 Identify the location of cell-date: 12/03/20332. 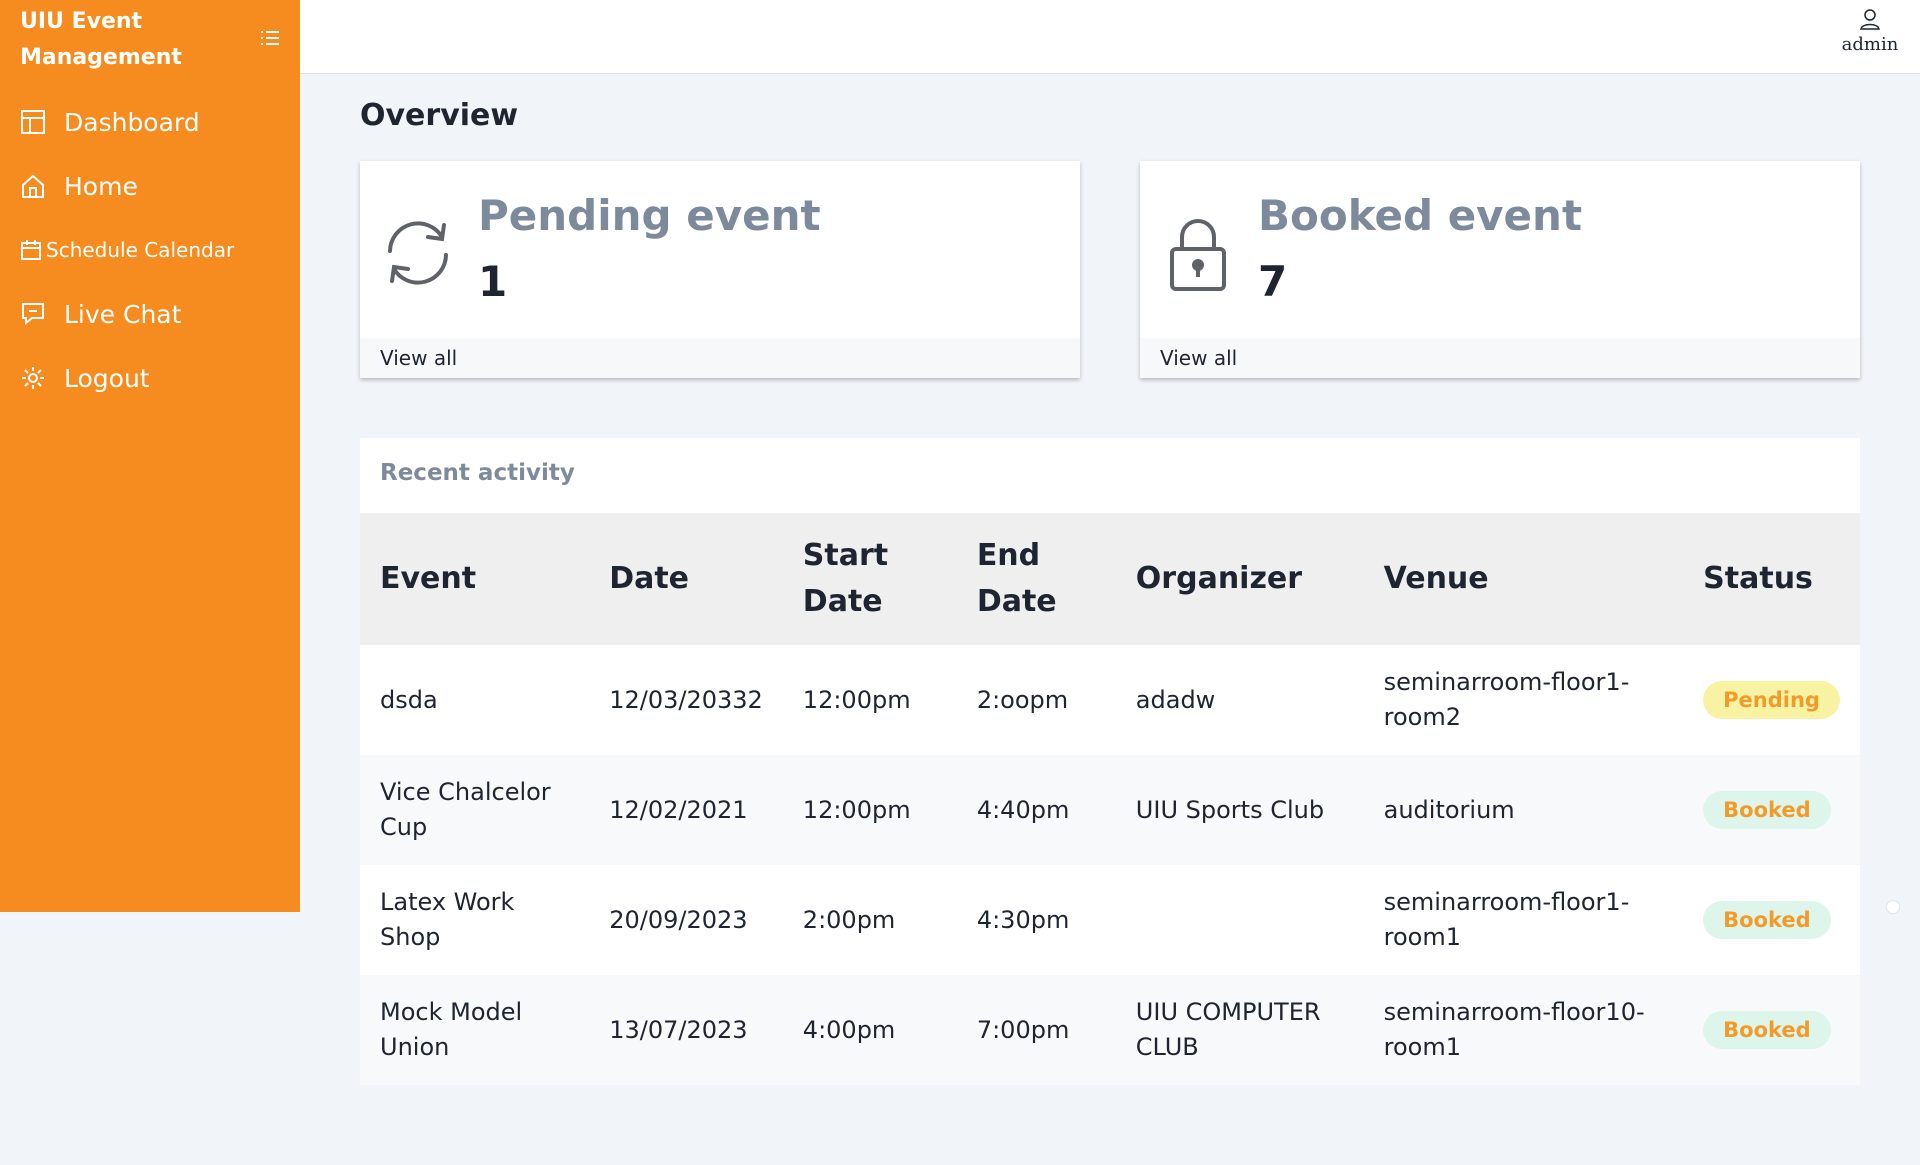
(686, 699).